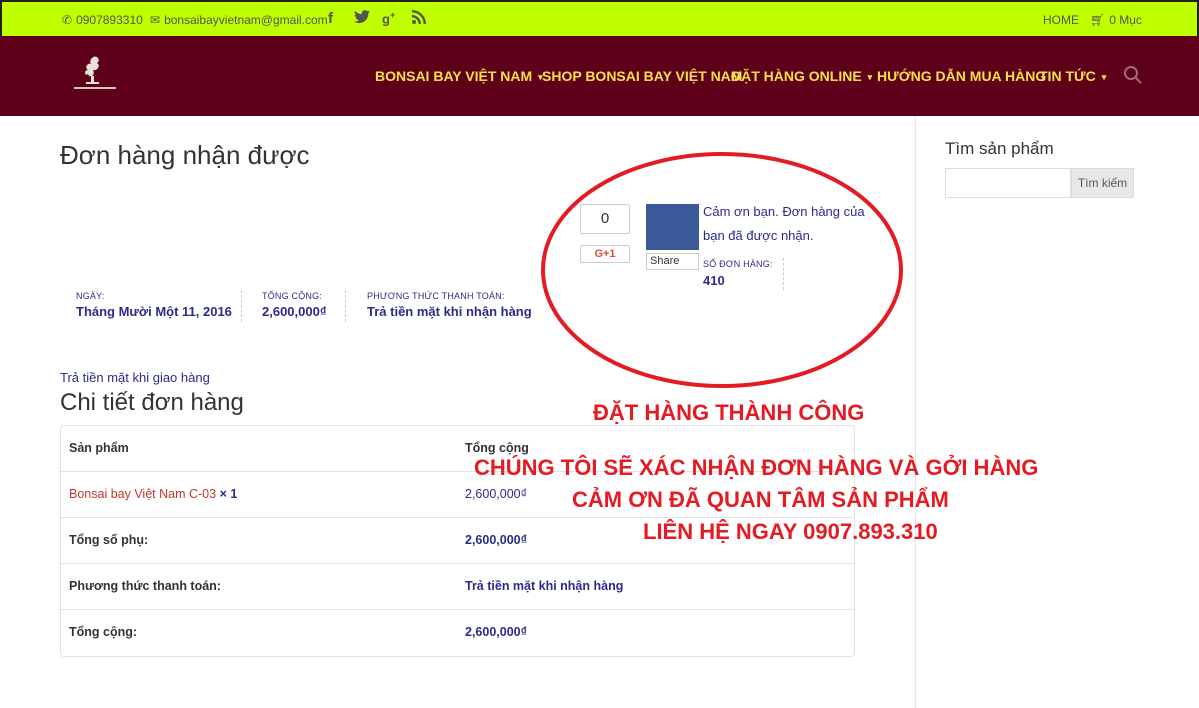  What do you see at coordinates (152, 402) in the screenshot?
I see `order-details-title: Chi tiết đơn hàng` at bounding box center [152, 402].